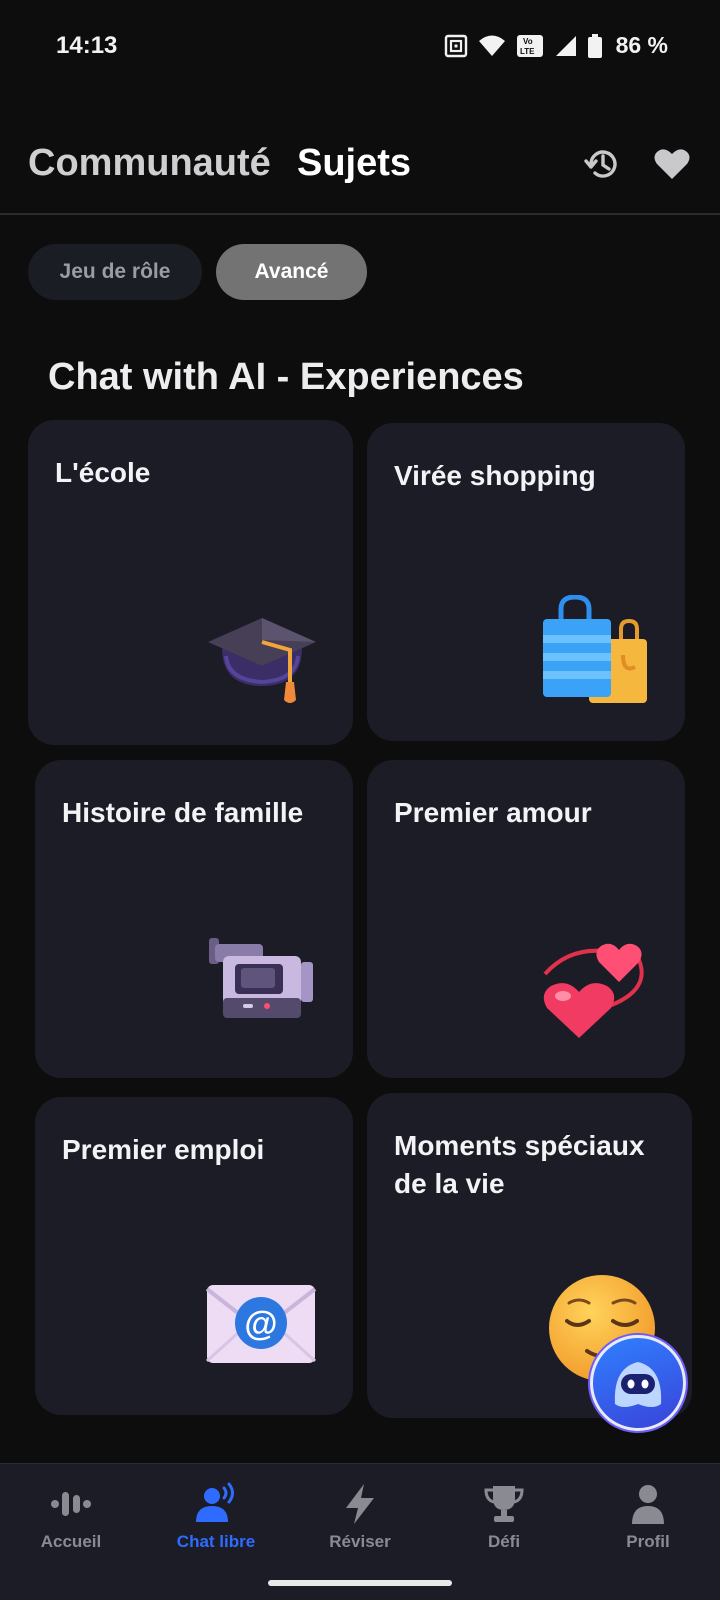 The image size is (720, 1600). I want to click on ai-assistant-button, so click(638, 1383).